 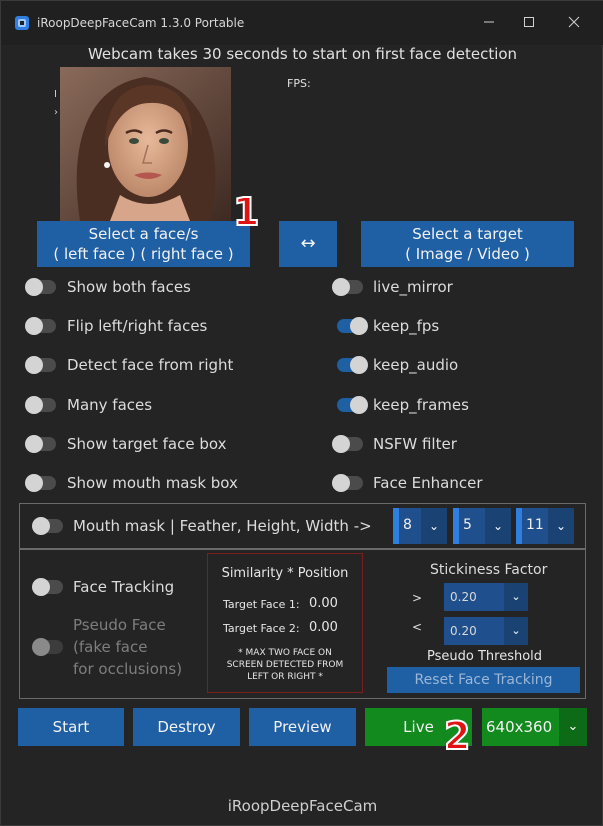 I want to click on switch-flip-faces, so click(x=40, y=326).